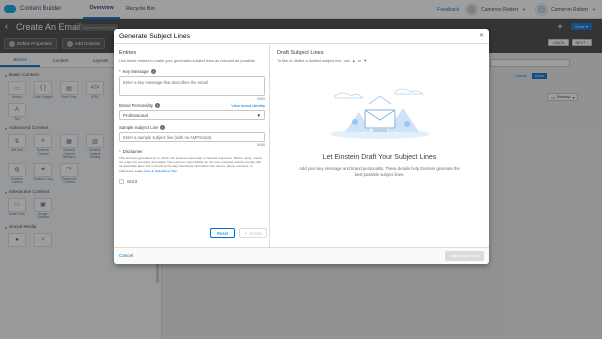 This screenshot has width=602, height=339. I want to click on brand-personality-select: Professional ▼, so click(192, 115).